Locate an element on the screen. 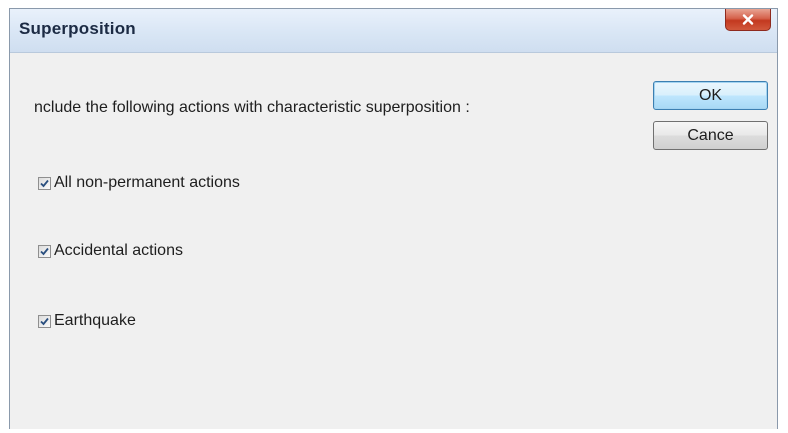 The height and width of the screenshot is (433, 788). non-permanent-actions-checkbox is located at coordinates (44, 183).